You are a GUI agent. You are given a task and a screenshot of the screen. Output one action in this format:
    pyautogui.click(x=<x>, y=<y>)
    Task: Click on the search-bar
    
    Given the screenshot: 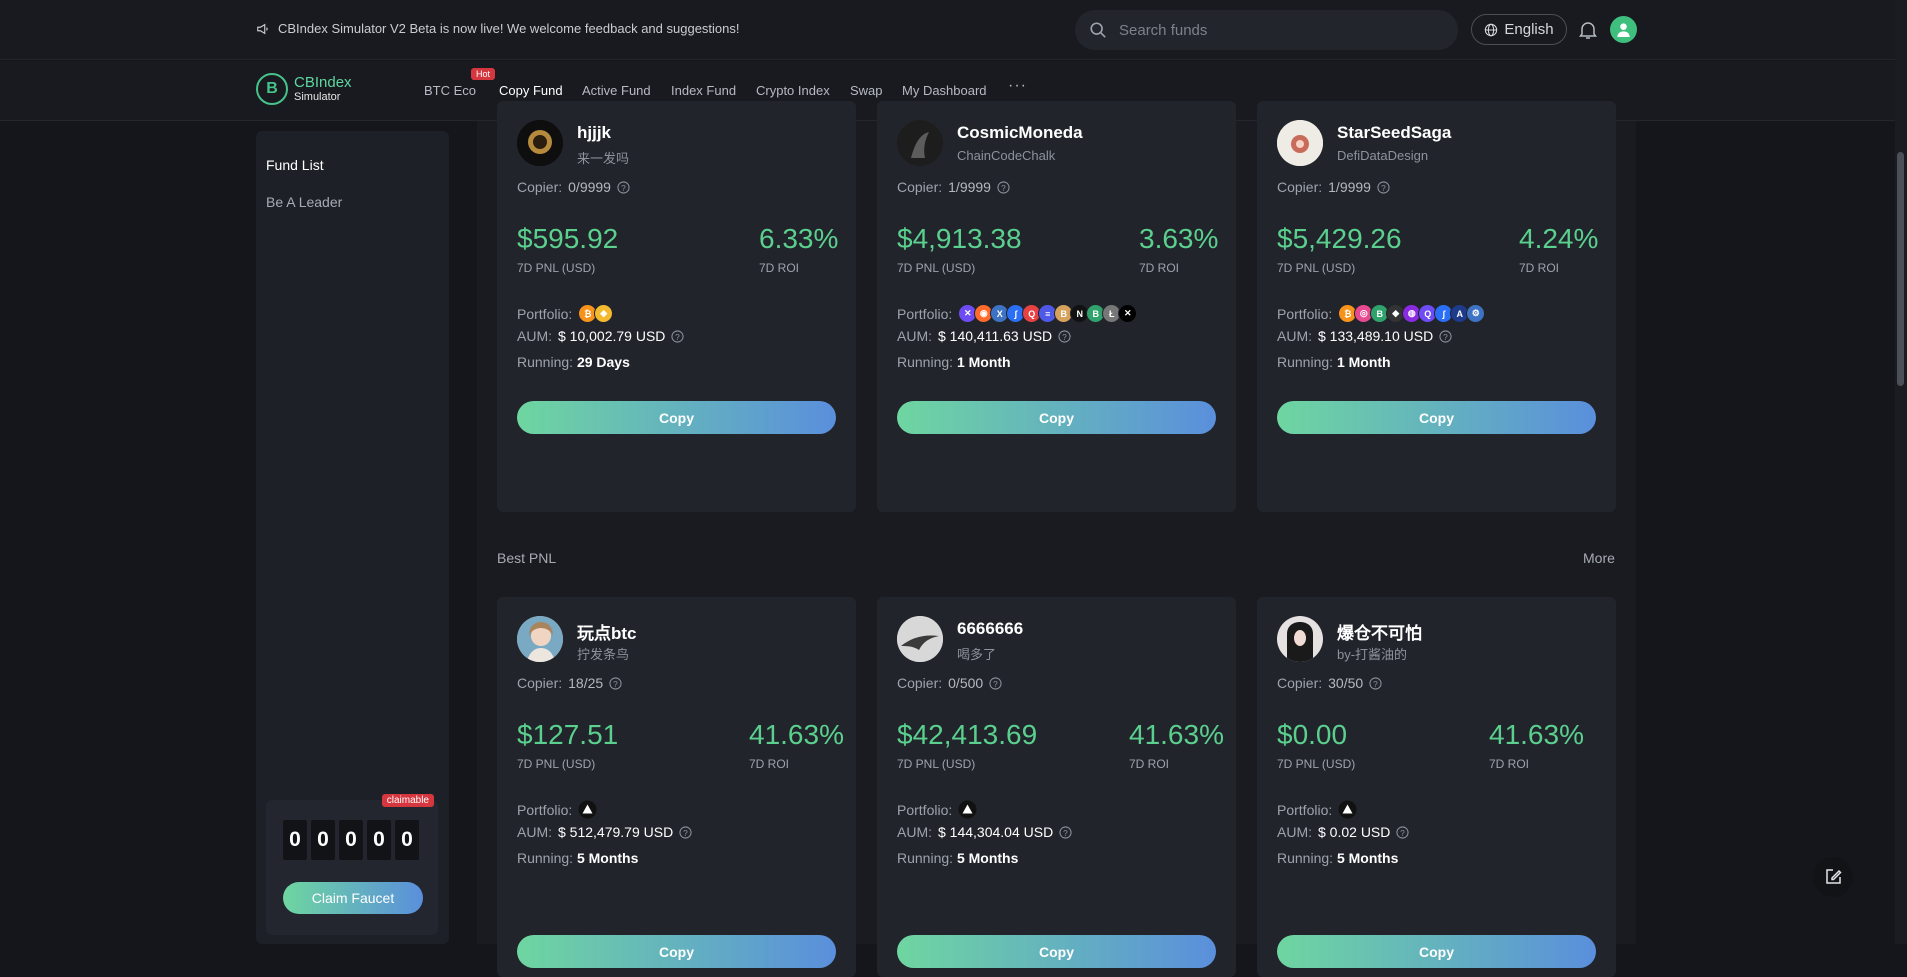 What is the action you would take?
    pyautogui.click(x=1266, y=30)
    